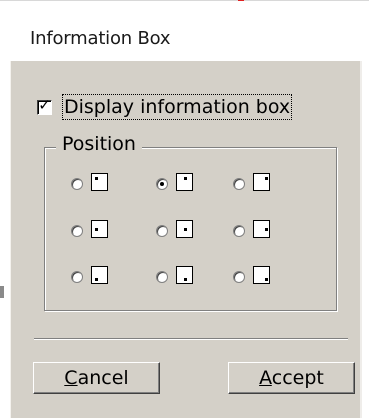  What do you see at coordinates (297, 378) in the screenshot?
I see `accept-label: ccept` at bounding box center [297, 378].